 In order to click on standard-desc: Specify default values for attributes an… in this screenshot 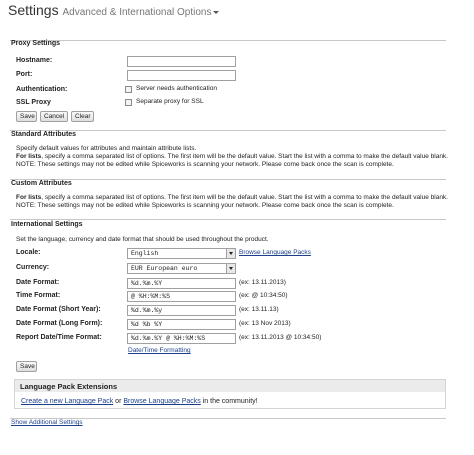, I will do `click(106, 148)`.